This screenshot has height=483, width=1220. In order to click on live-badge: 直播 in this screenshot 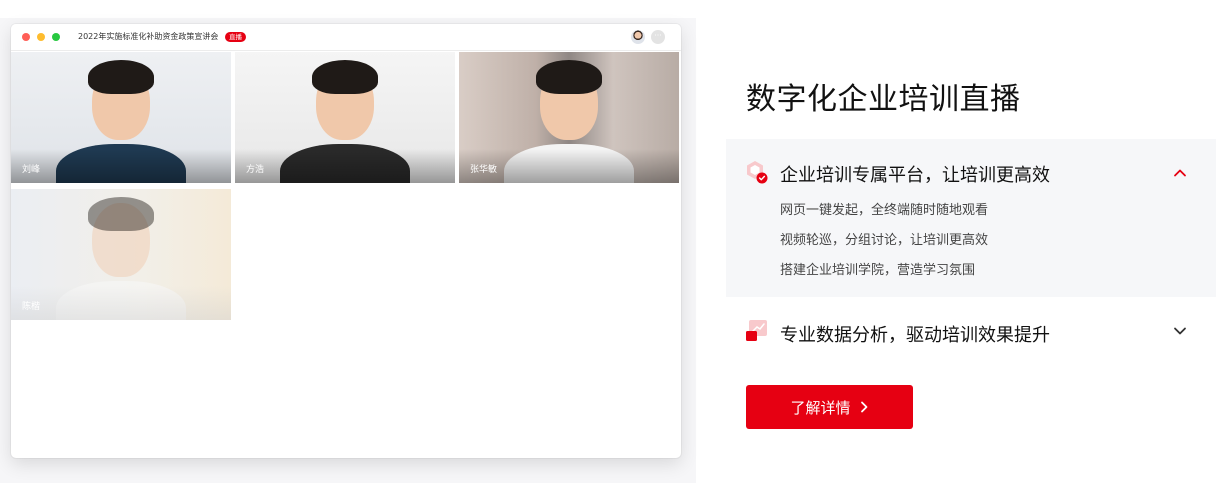, I will do `click(235, 37)`.